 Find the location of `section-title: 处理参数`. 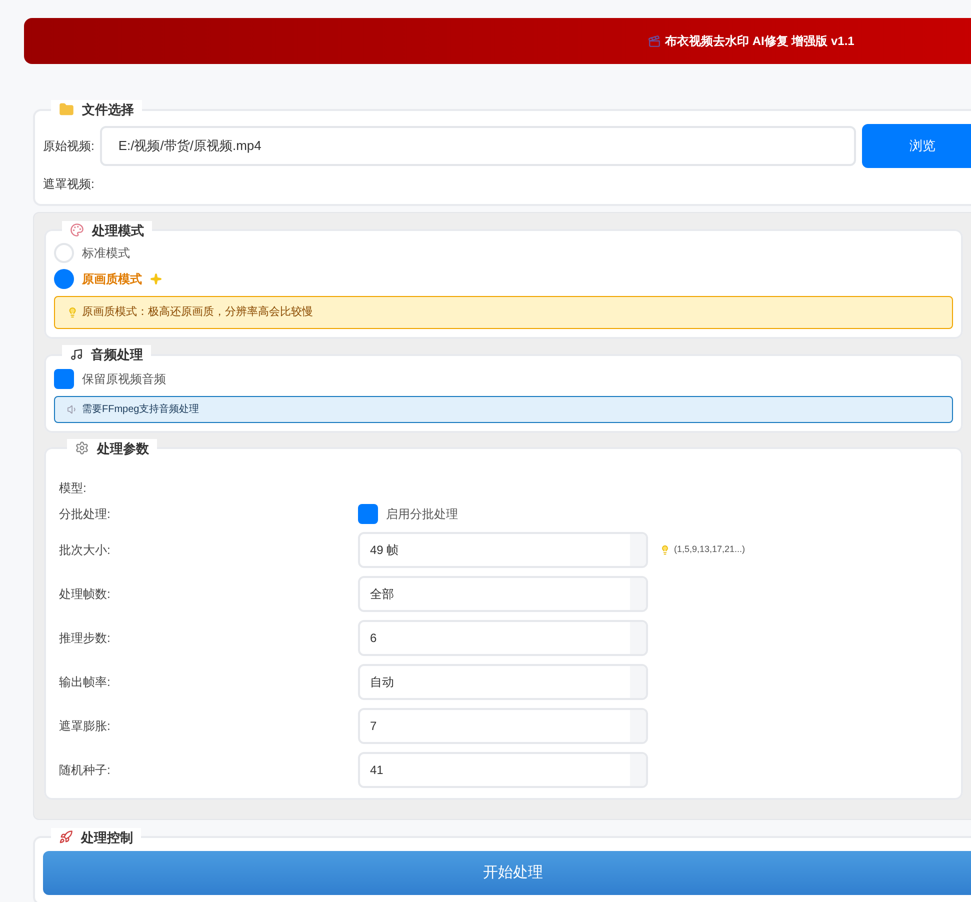

section-title: 处理参数 is located at coordinates (123, 449).